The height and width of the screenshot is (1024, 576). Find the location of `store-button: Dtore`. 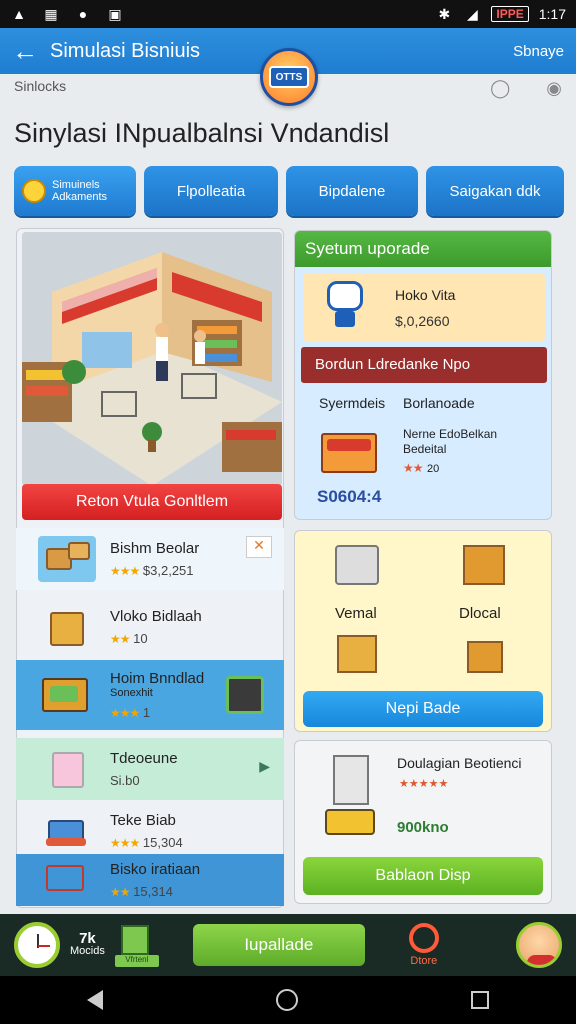

store-button: Dtore is located at coordinates (423, 945).